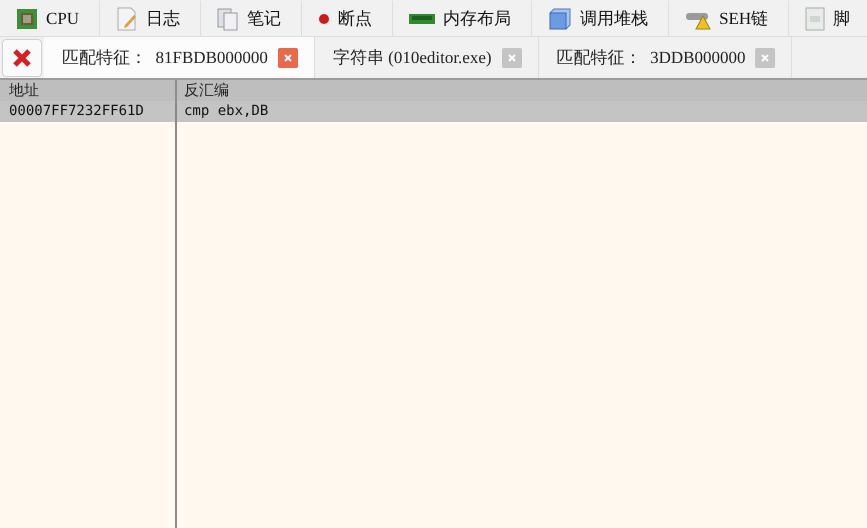  What do you see at coordinates (87, 111) in the screenshot?
I see `table-cell: 00007FF7232FF61D` at bounding box center [87, 111].